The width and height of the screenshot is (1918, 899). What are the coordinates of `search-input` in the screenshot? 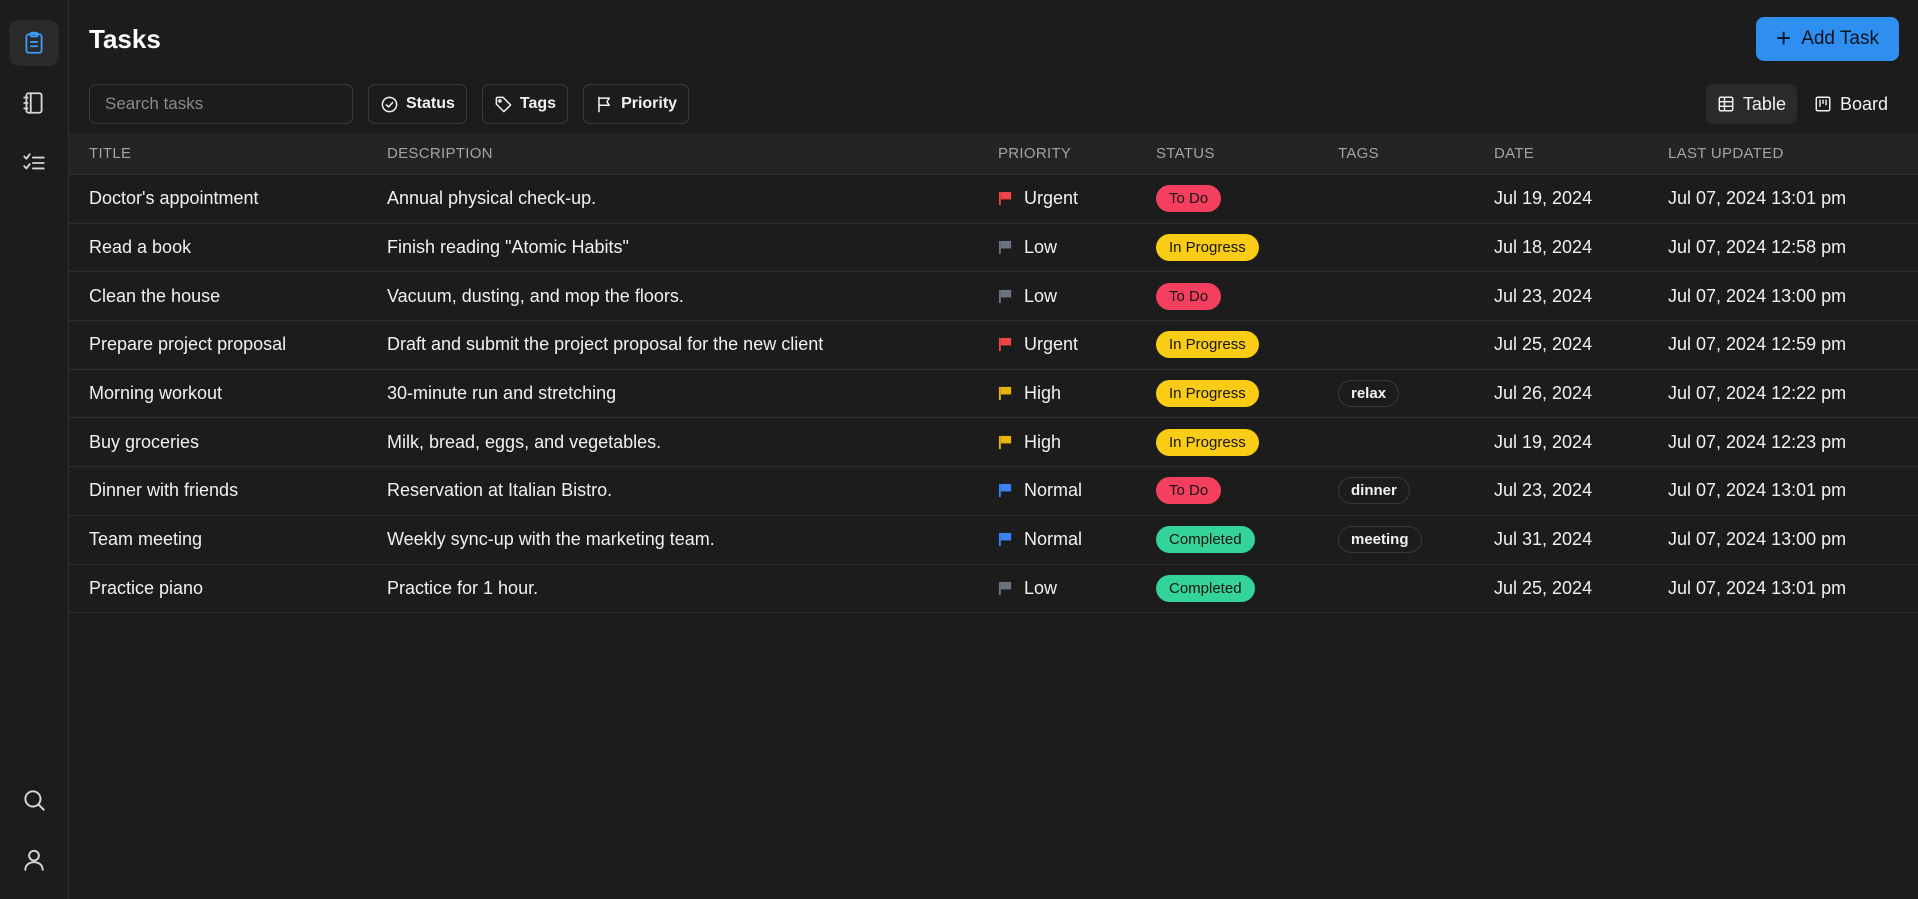 It's located at (221, 104).